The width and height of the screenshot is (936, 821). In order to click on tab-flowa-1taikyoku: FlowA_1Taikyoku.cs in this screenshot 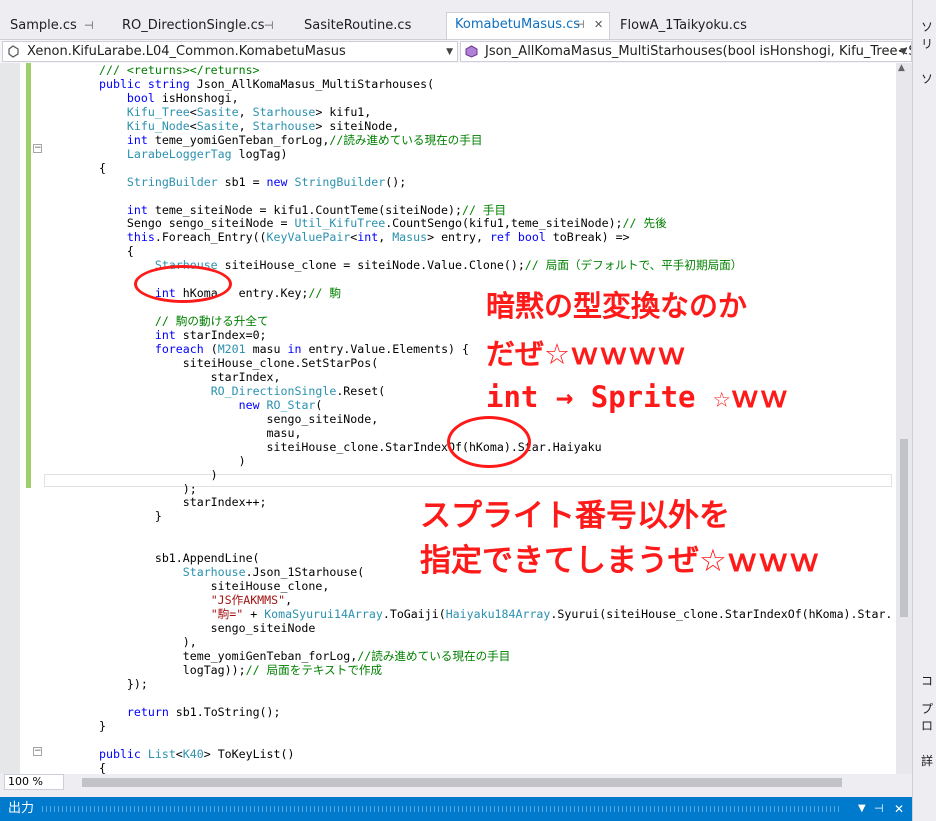, I will do `click(687, 26)`.